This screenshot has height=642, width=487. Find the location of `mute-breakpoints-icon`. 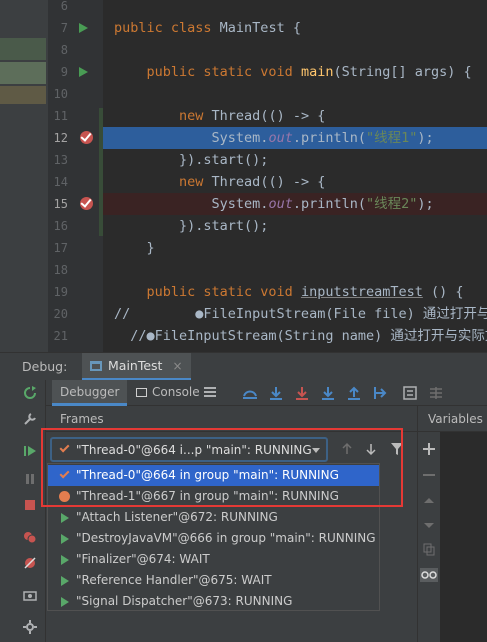

mute-breakpoints-icon is located at coordinates (30, 563).